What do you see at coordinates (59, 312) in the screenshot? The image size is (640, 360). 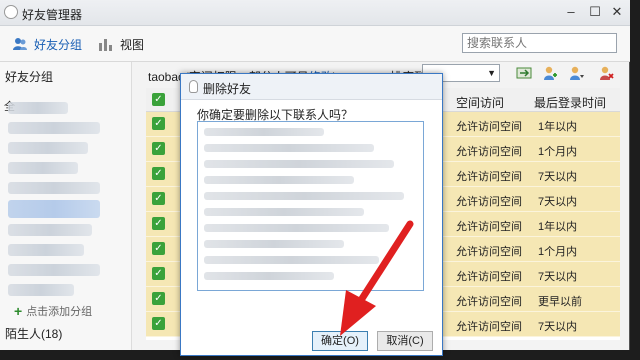 I see `add-group-label: 点击添加分组` at bounding box center [59, 312].